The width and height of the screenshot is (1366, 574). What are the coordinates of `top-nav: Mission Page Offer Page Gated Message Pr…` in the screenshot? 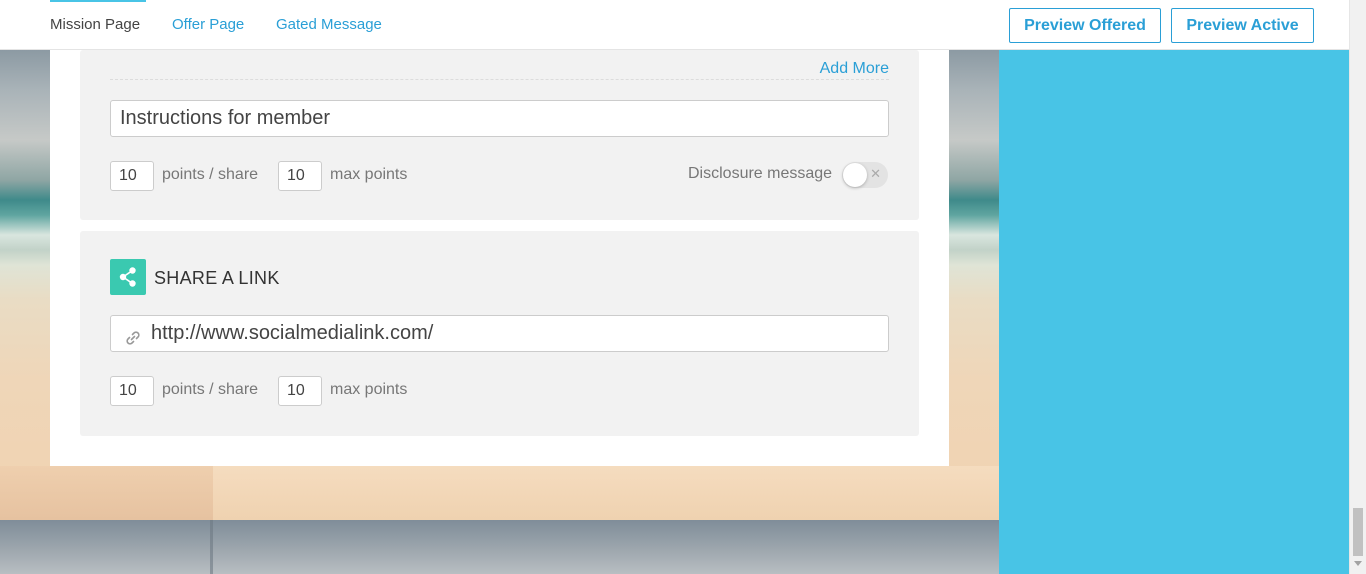 It's located at (674, 25).